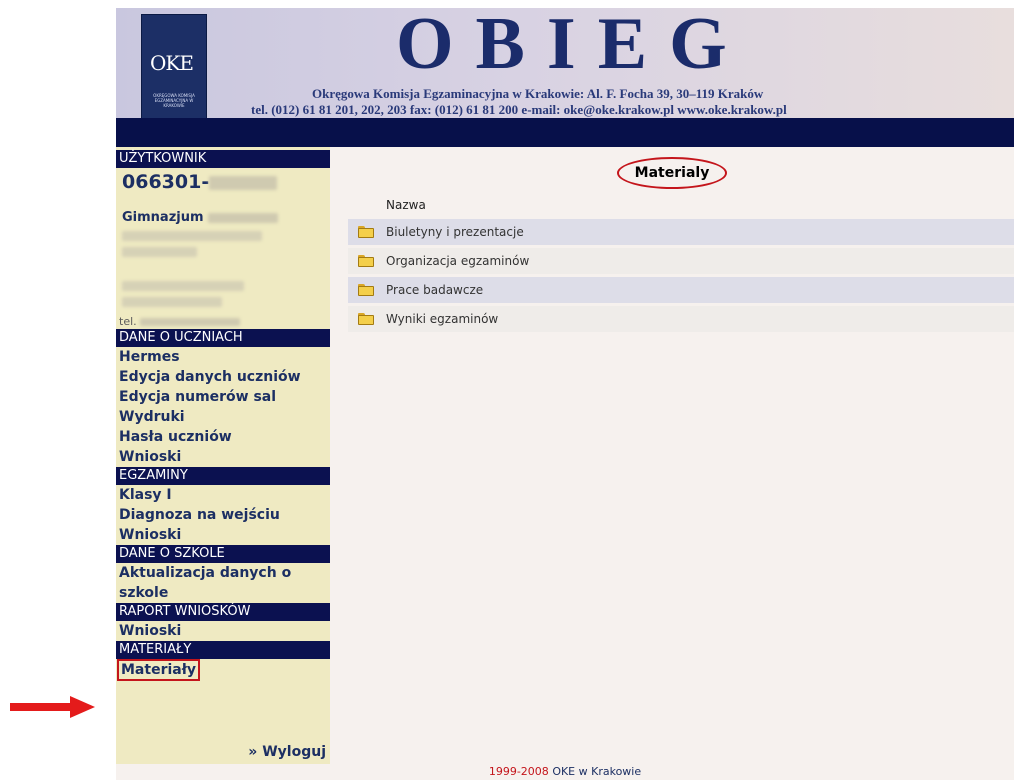 This screenshot has height=780, width=1014. I want to click on school-prefix: Gimnazjum, so click(163, 217).